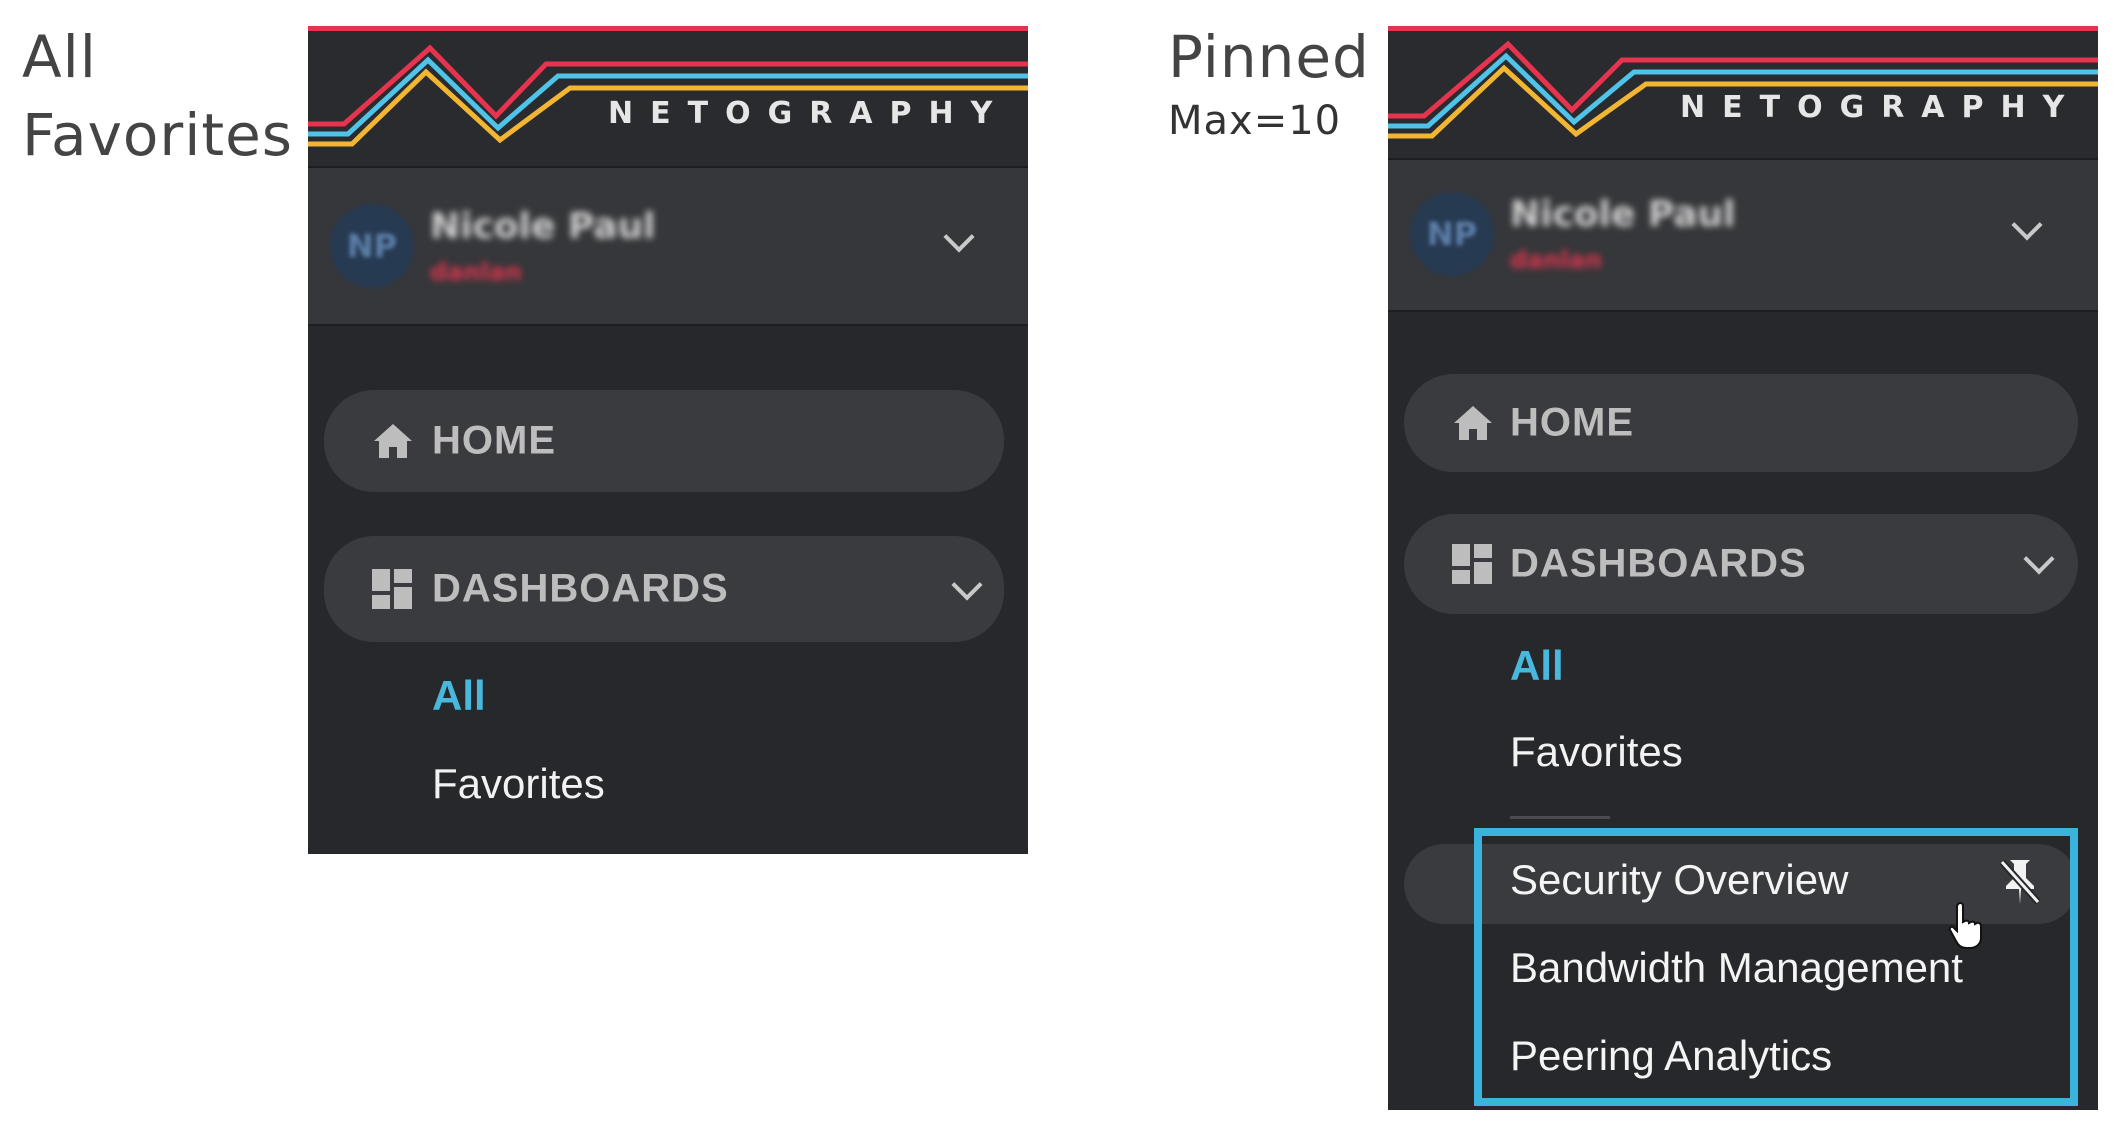 This screenshot has height=1124, width=2120. Describe the element at coordinates (59, 57) in the screenshot. I see `caption-all: All` at that location.